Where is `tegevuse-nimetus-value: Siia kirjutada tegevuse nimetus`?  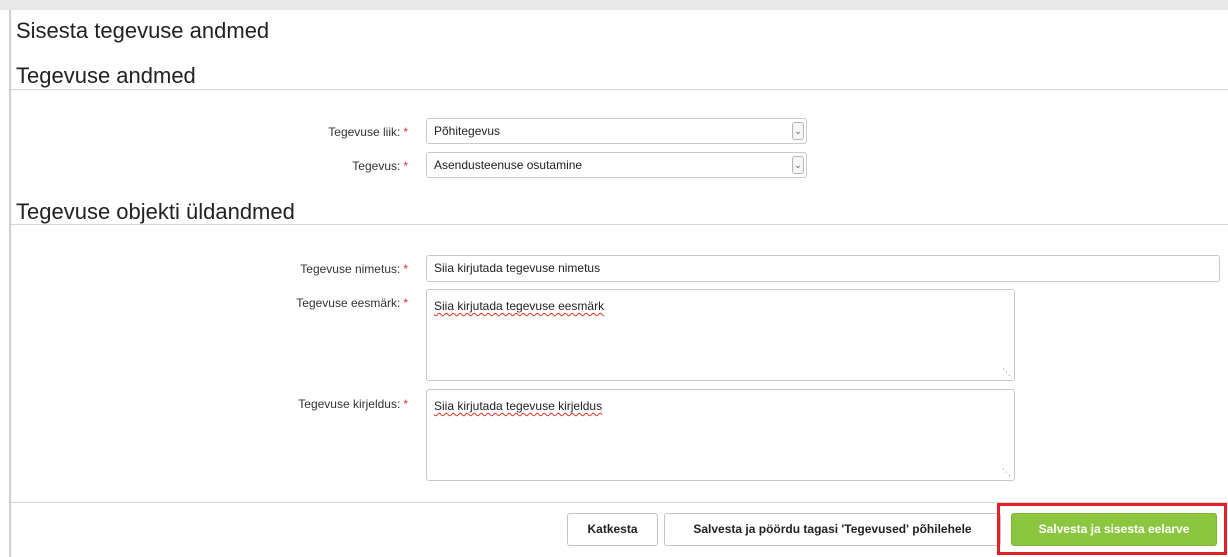
tegevuse-nimetus-value: Siia kirjutada tegevuse nimetus is located at coordinates (517, 268).